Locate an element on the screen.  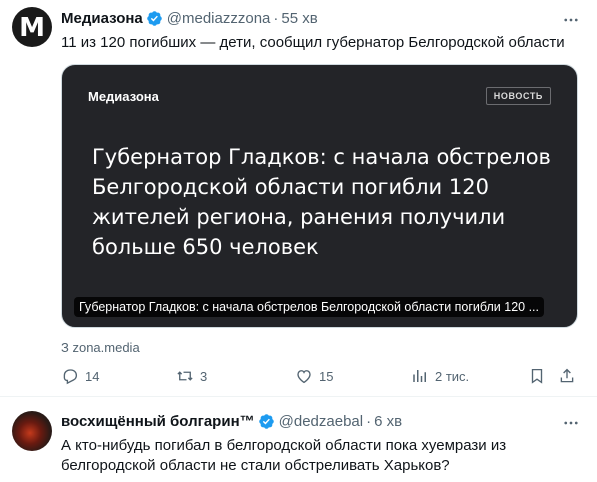
bookmark-icon is located at coordinates (537, 376).